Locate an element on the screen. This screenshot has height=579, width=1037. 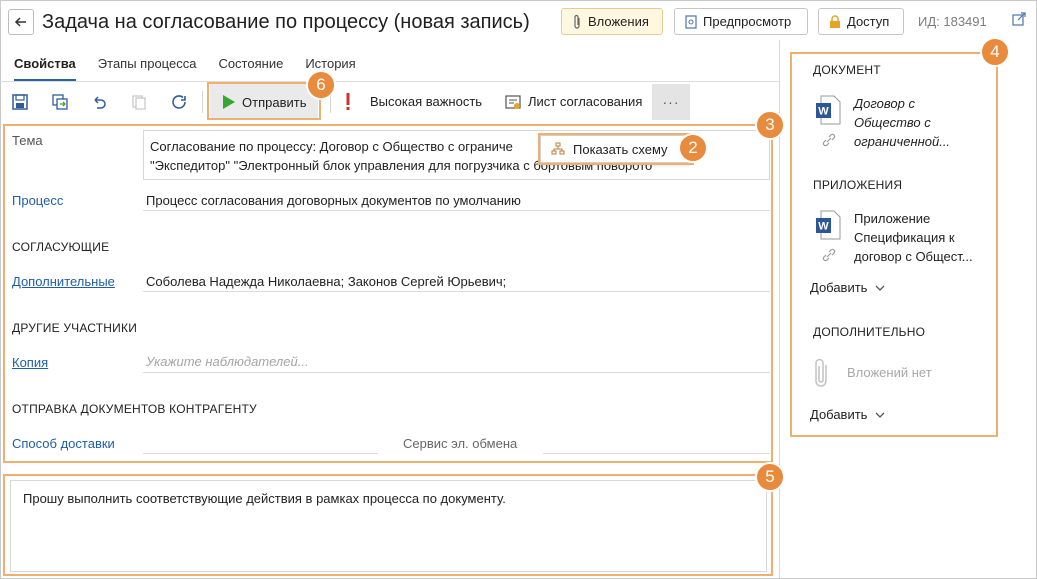
lock-icon is located at coordinates (835, 21).